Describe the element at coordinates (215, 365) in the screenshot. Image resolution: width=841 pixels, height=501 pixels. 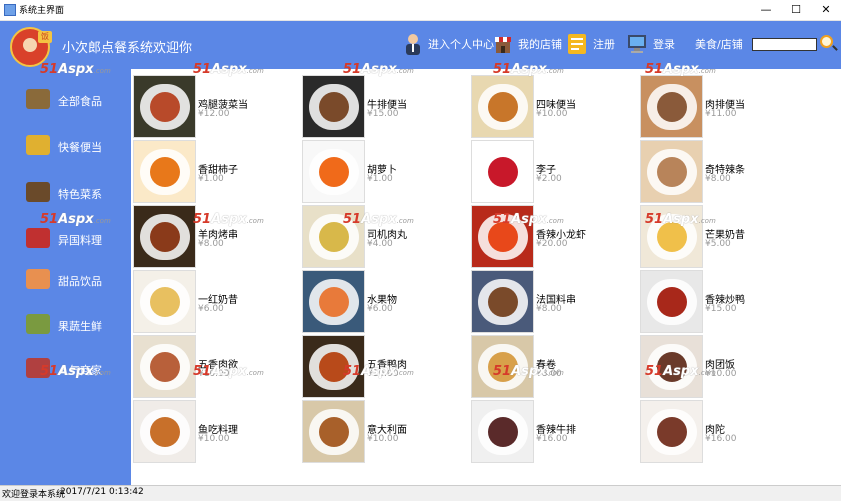
I see `product-card: 五香肉欲 ¥10.00` at that location.